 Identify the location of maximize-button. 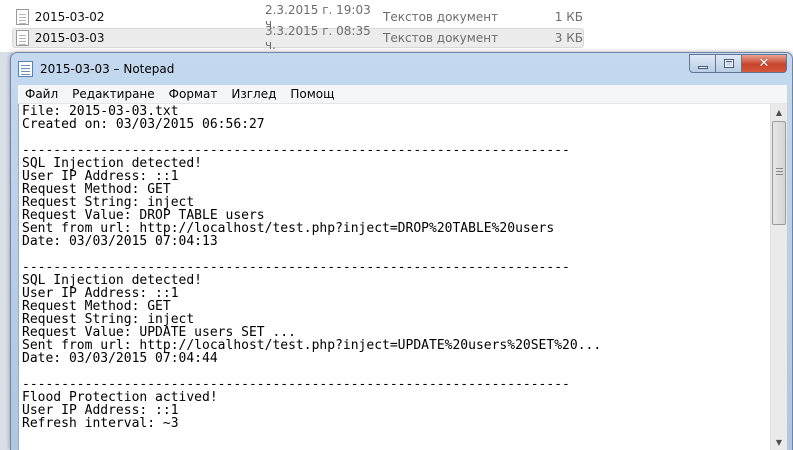
(729, 63).